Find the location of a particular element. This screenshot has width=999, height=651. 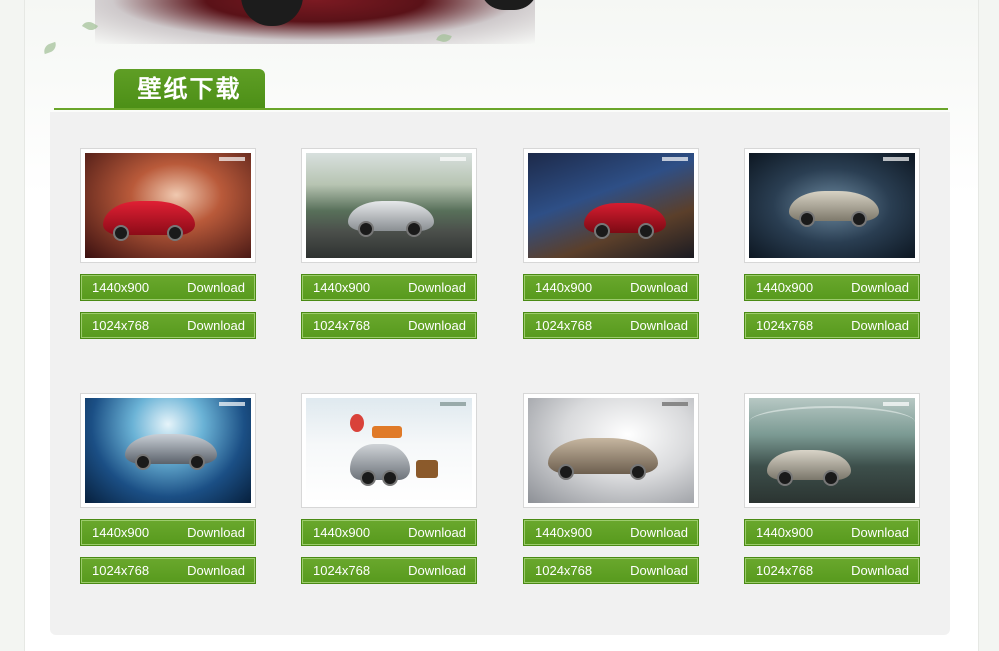

leaf-decoration is located at coordinates (50, 48).